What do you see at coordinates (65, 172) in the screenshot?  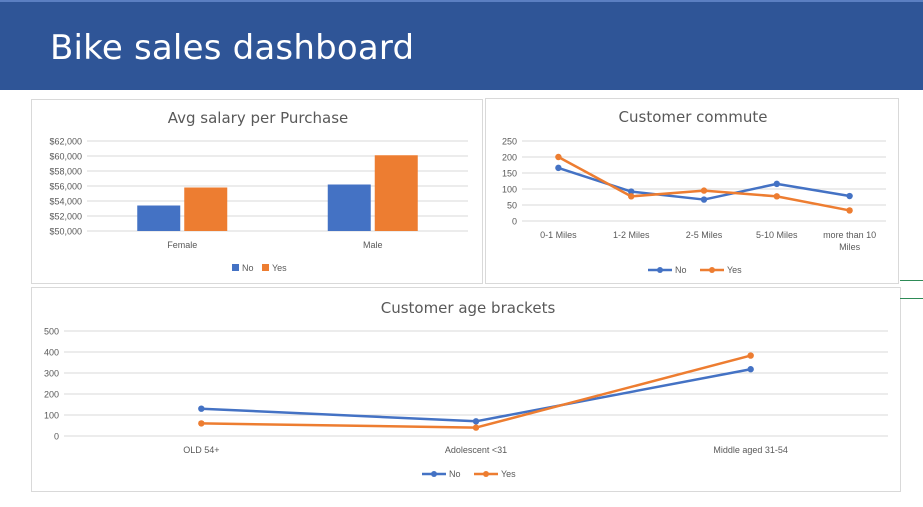 I see `y-tick-label: $58,000` at bounding box center [65, 172].